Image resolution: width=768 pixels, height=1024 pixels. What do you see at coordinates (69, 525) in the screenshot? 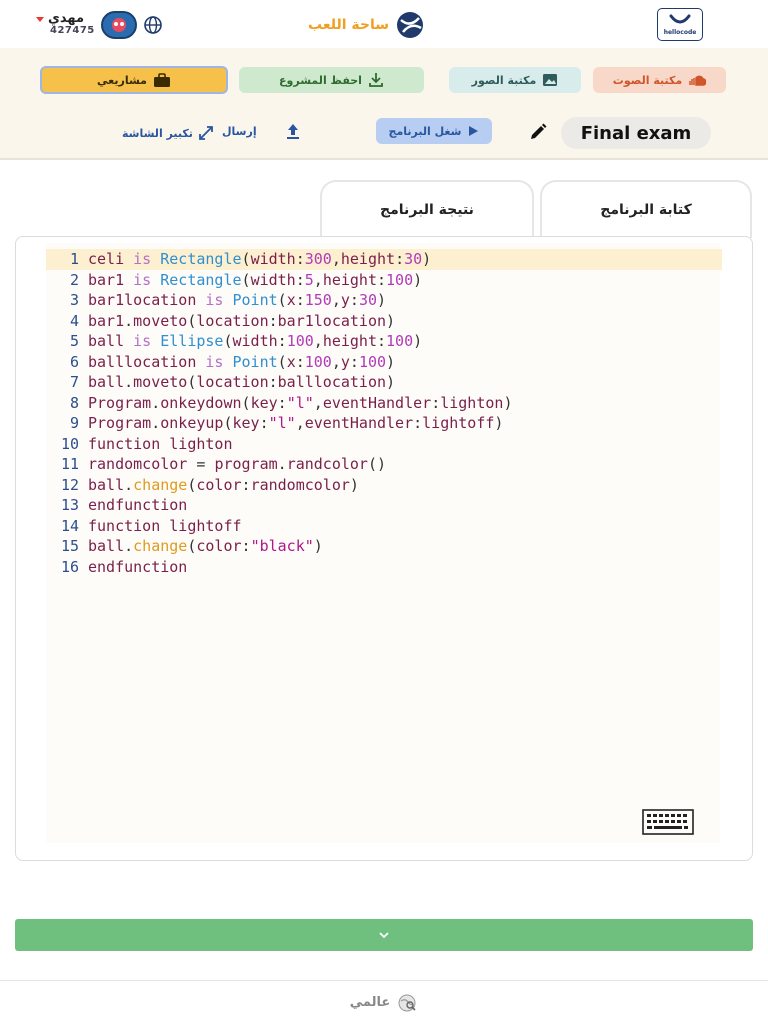
I see `line-number: 14` at bounding box center [69, 525].